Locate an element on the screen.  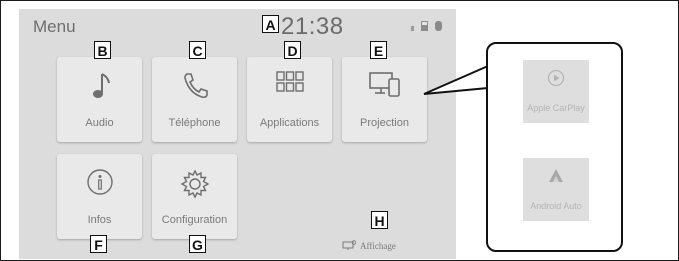
tile-label: Infos is located at coordinates (99, 220).